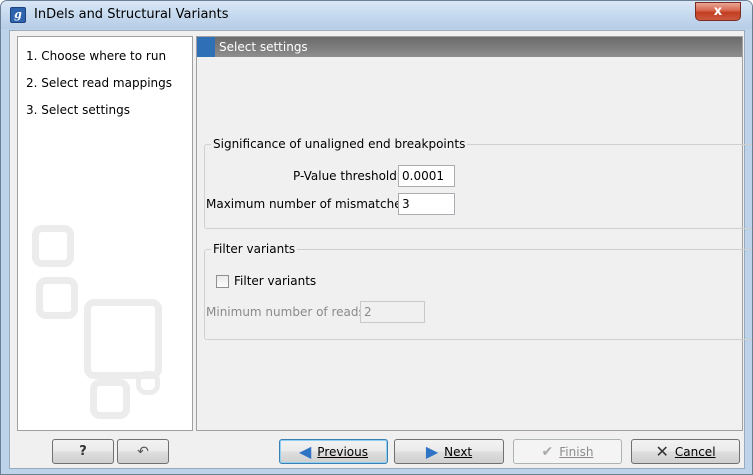 This screenshot has width=753, height=475. Describe the element at coordinates (345, 176) in the screenshot. I see `pvalue-threshold-label: P-Value threshold` at that location.